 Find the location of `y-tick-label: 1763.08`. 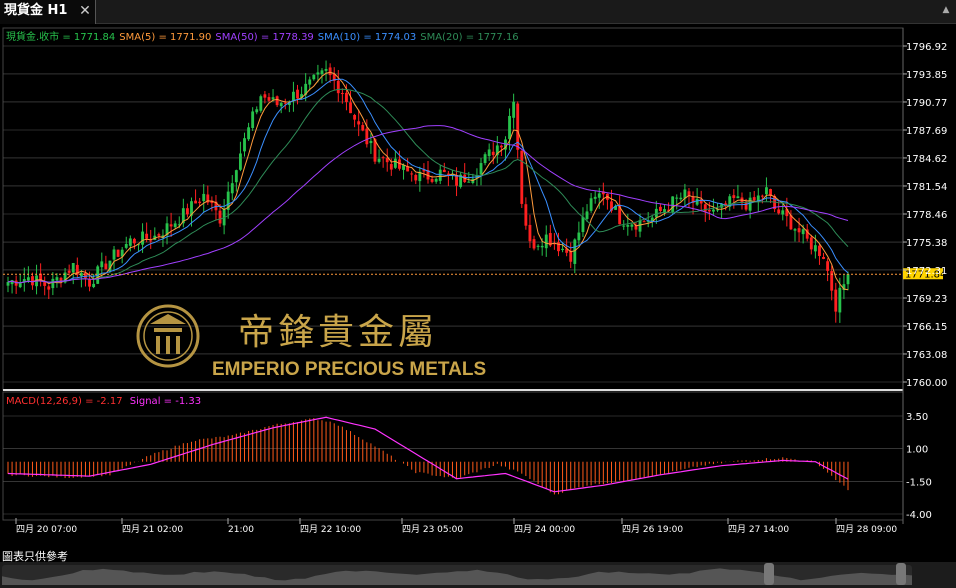

y-tick-label: 1763.08 is located at coordinates (926, 355).